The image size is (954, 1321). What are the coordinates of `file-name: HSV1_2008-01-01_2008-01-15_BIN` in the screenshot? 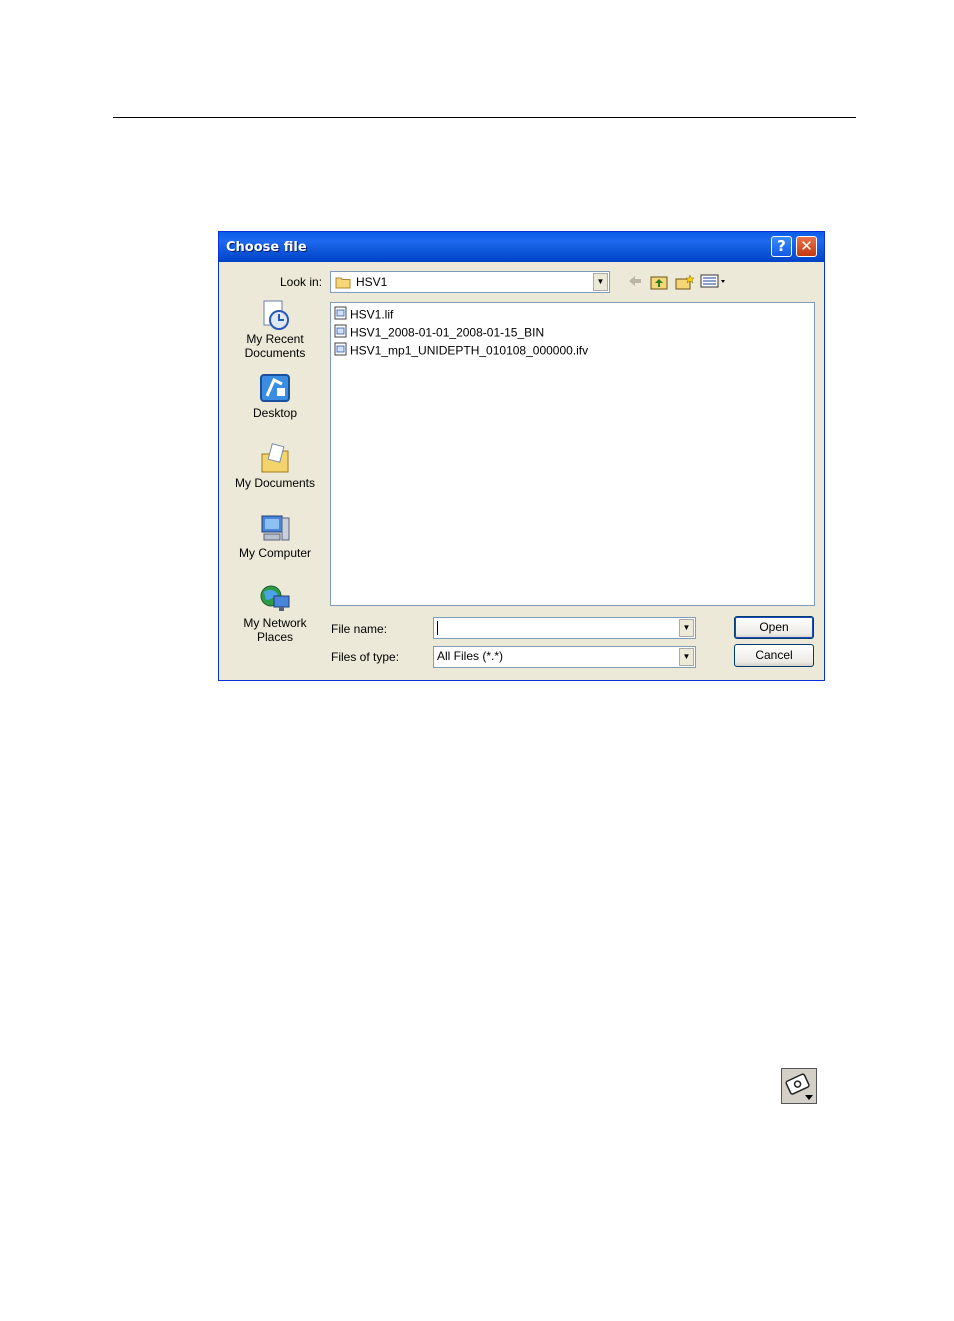 It's located at (447, 332).